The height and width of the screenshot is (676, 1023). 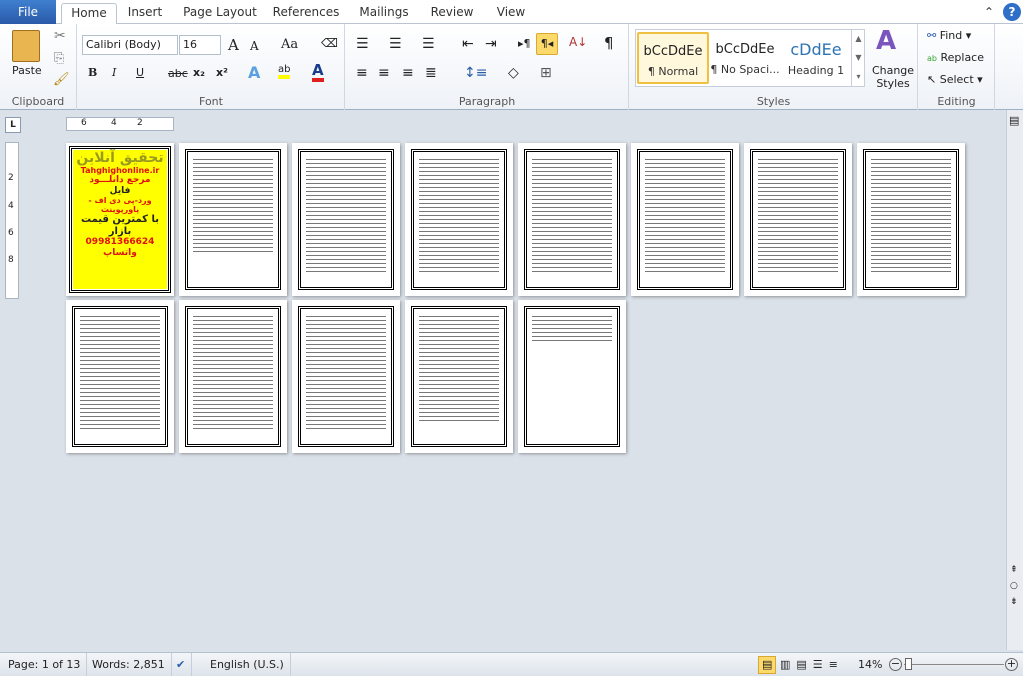 I want to click on vertical-ruler: 2 4 6 8, so click(x=12, y=220).